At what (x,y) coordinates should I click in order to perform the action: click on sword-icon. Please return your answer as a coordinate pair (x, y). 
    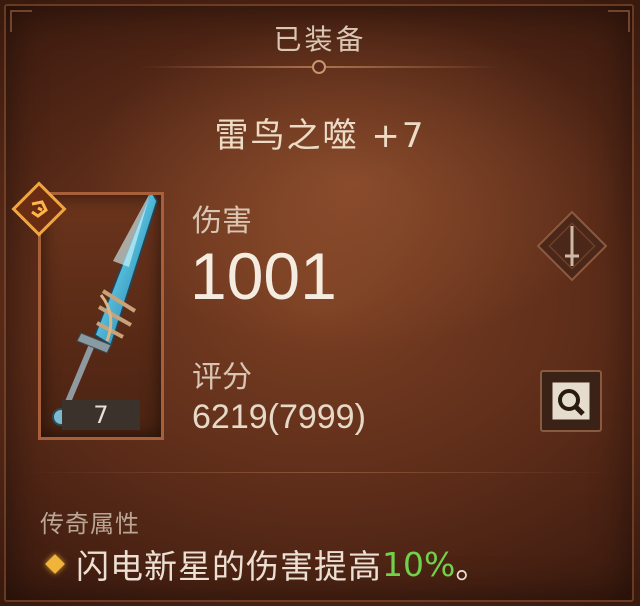
    Looking at the image, I should click on (572, 246).